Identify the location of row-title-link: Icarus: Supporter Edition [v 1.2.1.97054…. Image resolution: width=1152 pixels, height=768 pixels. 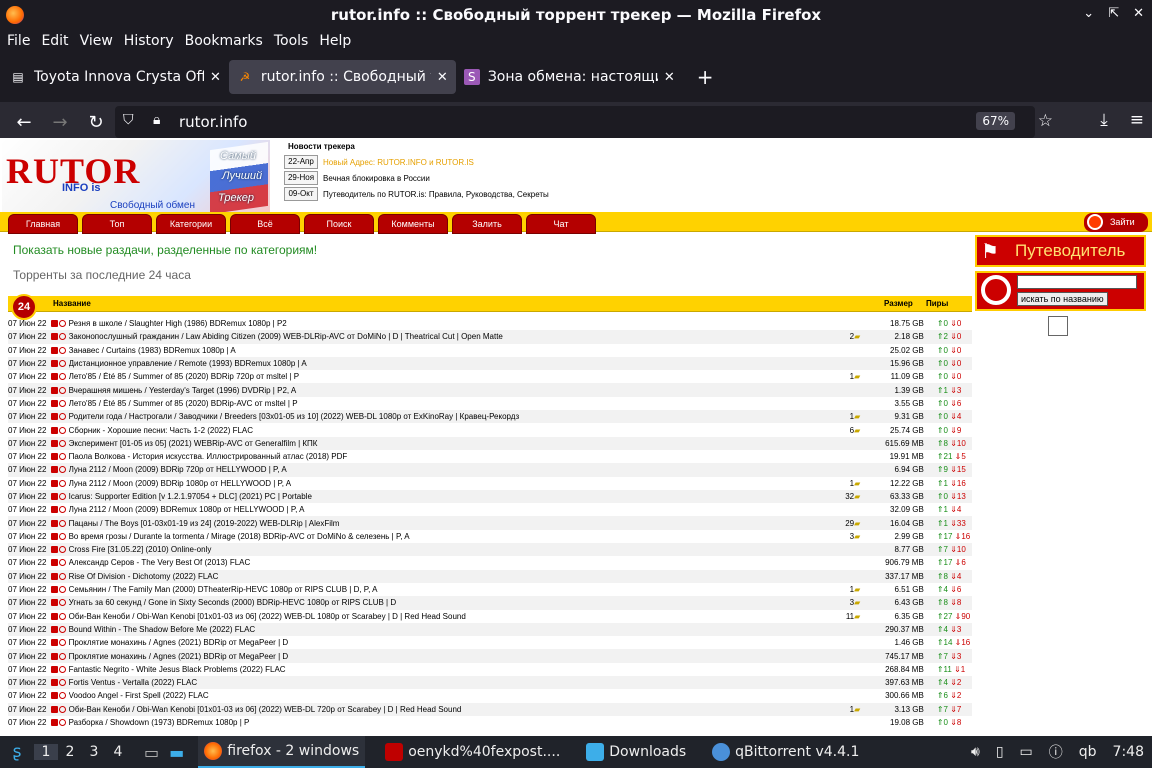
(450, 496).